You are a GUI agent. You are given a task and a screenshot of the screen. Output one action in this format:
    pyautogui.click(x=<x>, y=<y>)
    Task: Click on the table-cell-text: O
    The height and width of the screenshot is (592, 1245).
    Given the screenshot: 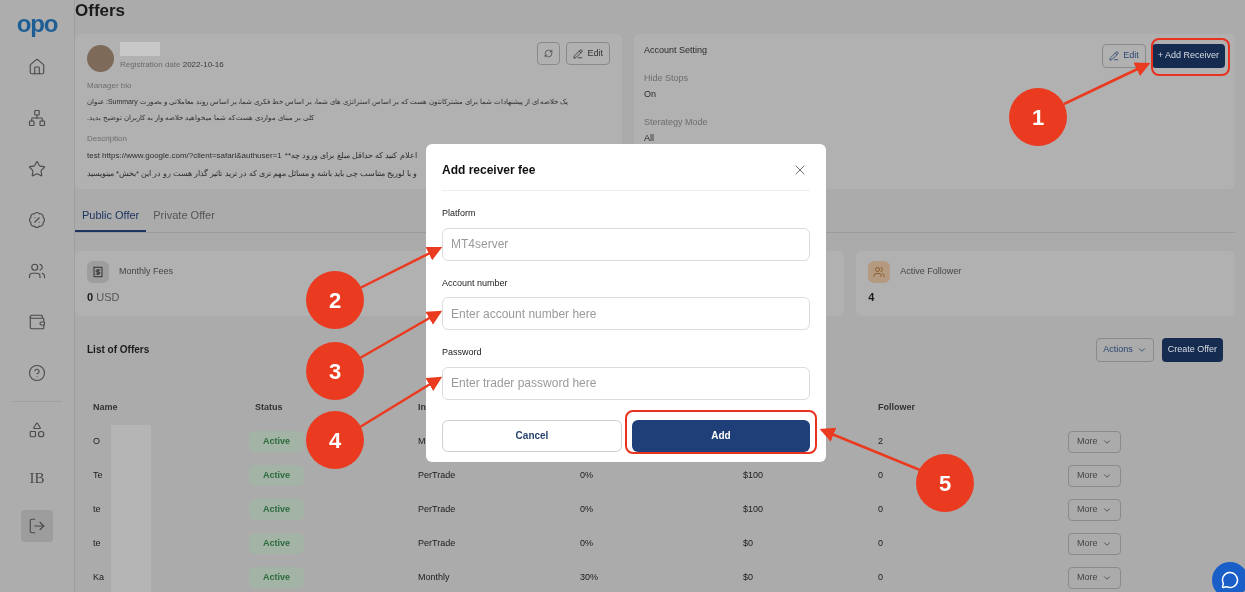 What is the action you would take?
    pyautogui.click(x=96, y=441)
    